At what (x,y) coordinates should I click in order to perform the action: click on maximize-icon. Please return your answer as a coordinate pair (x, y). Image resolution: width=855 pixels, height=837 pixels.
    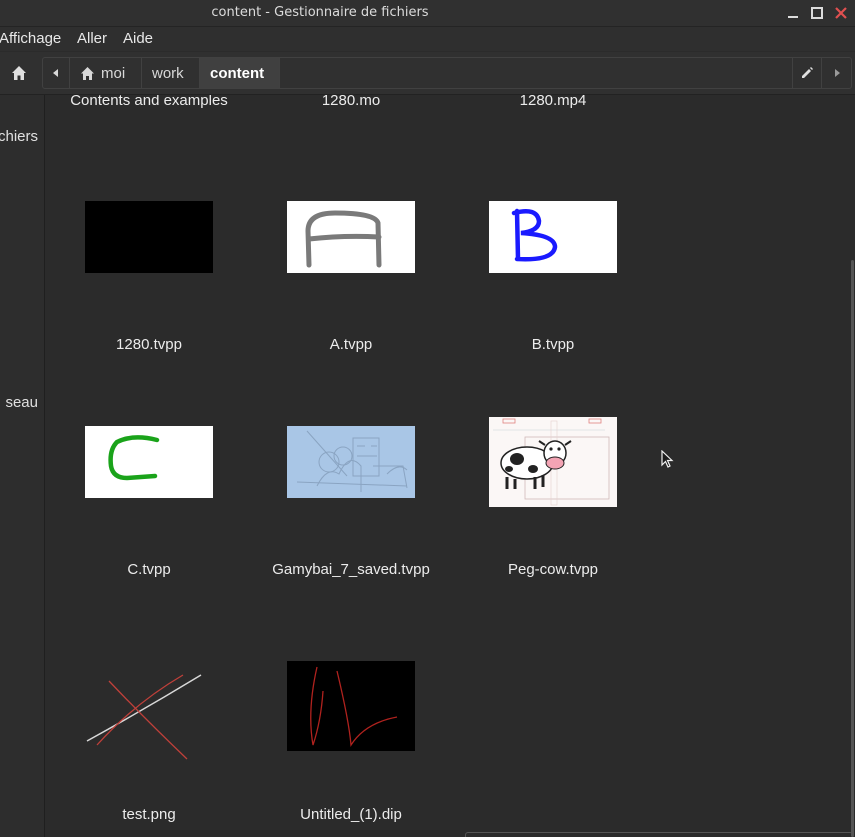
    Looking at the image, I should click on (817, 13).